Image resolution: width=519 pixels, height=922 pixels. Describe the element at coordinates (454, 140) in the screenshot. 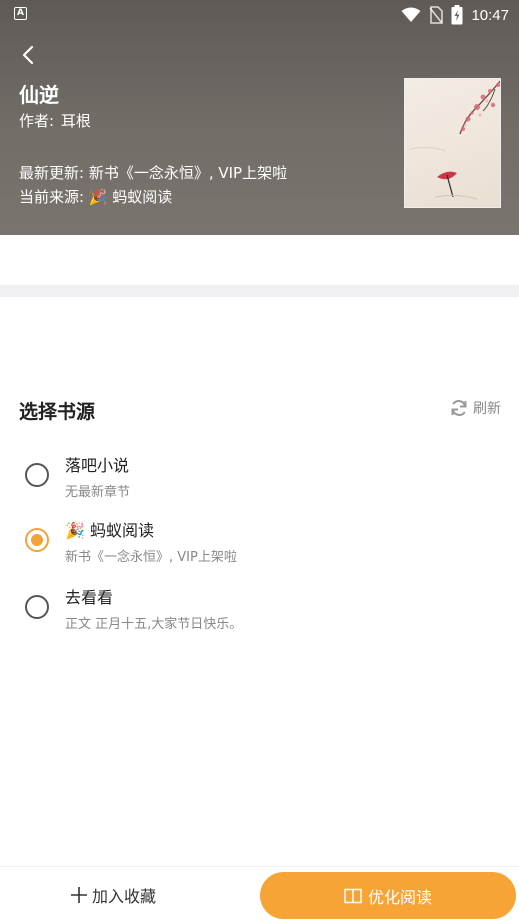

I see `cover-art` at that location.